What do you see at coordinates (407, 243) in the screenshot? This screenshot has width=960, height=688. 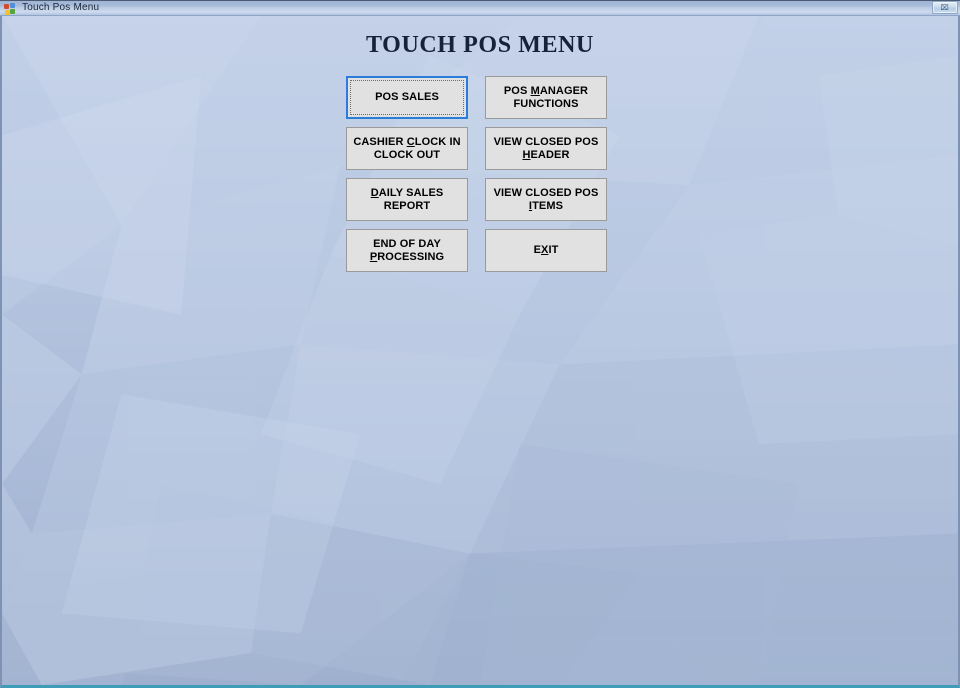 I see `end-of-day-label-pre: END OF DAY` at bounding box center [407, 243].